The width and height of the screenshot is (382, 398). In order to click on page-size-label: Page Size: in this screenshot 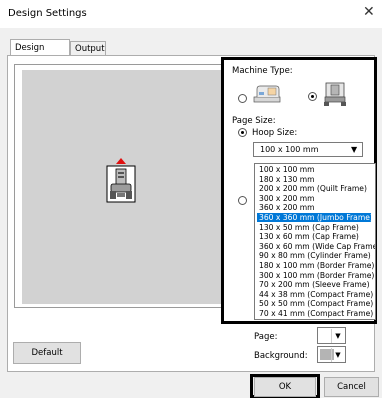, I will do `click(254, 121)`.